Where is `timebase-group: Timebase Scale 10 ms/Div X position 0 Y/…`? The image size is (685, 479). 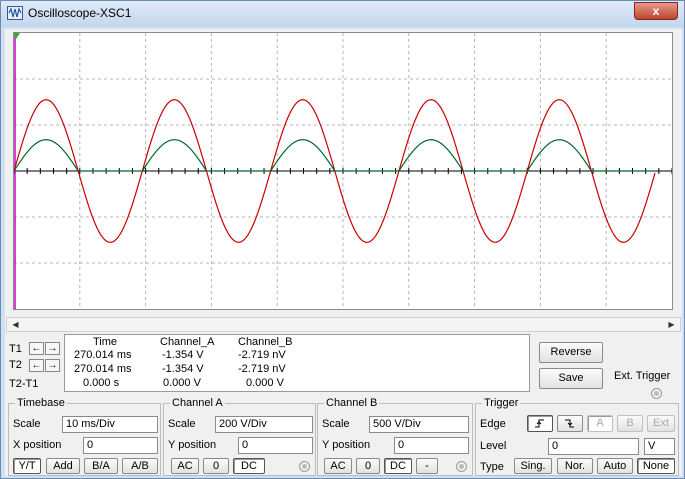
timebase-group: Timebase Scale 10 ms/Div X position 0 Y/… is located at coordinates (84, 436).